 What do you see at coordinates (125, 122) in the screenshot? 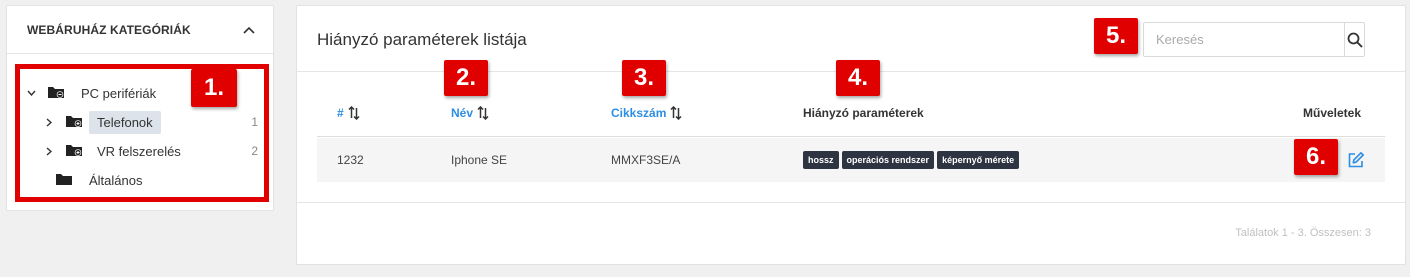
I see `tree-item-label: Telefonok` at bounding box center [125, 122].